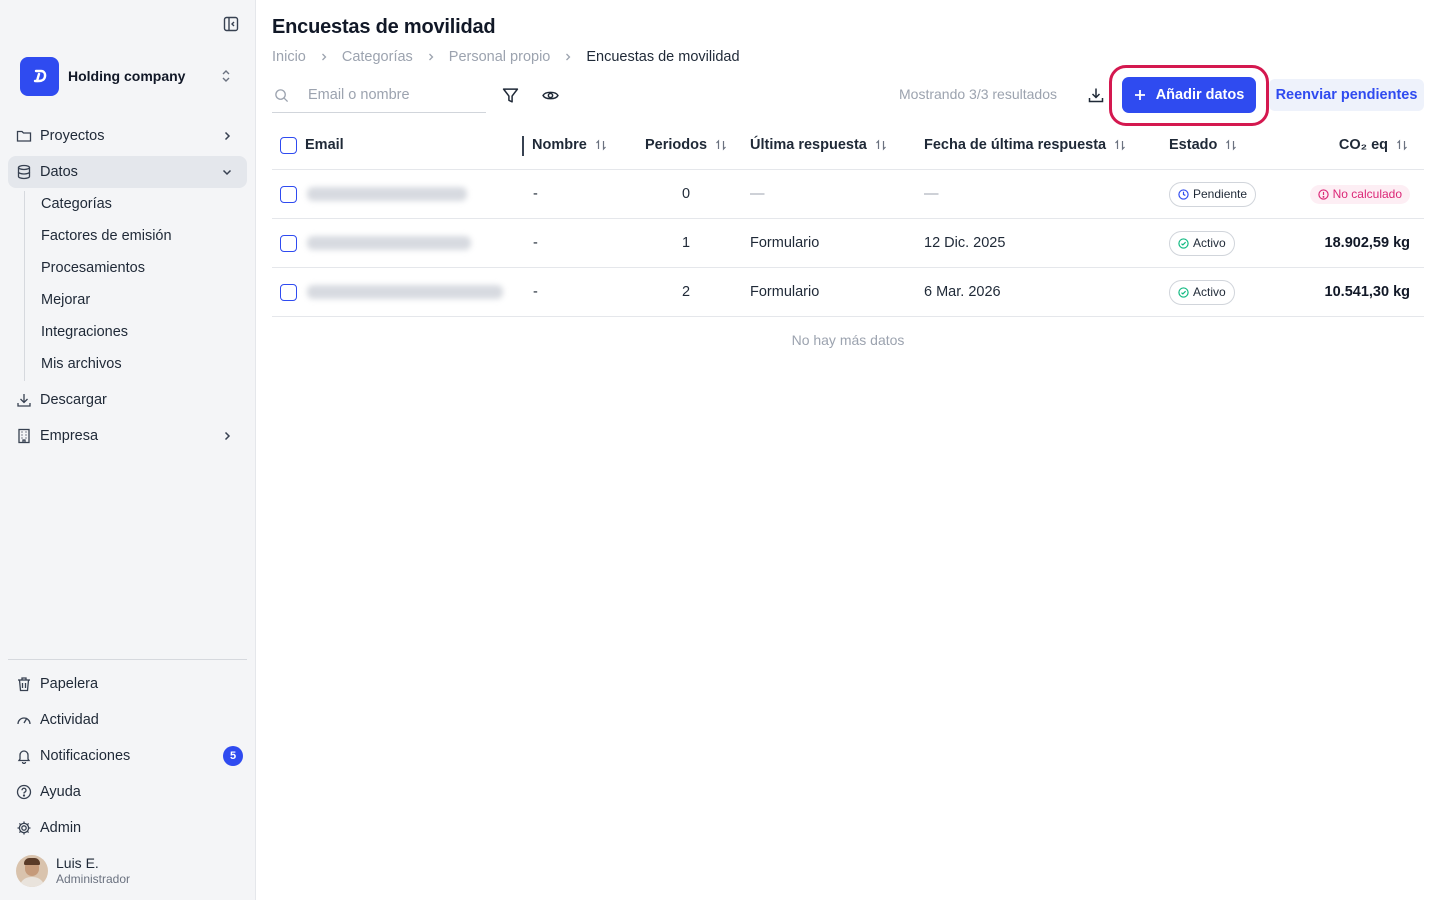 The width and height of the screenshot is (1440, 900). What do you see at coordinates (808, 145) in the screenshot?
I see `col-ultima-respuesta: Última respuesta` at bounding box center [808, 145].